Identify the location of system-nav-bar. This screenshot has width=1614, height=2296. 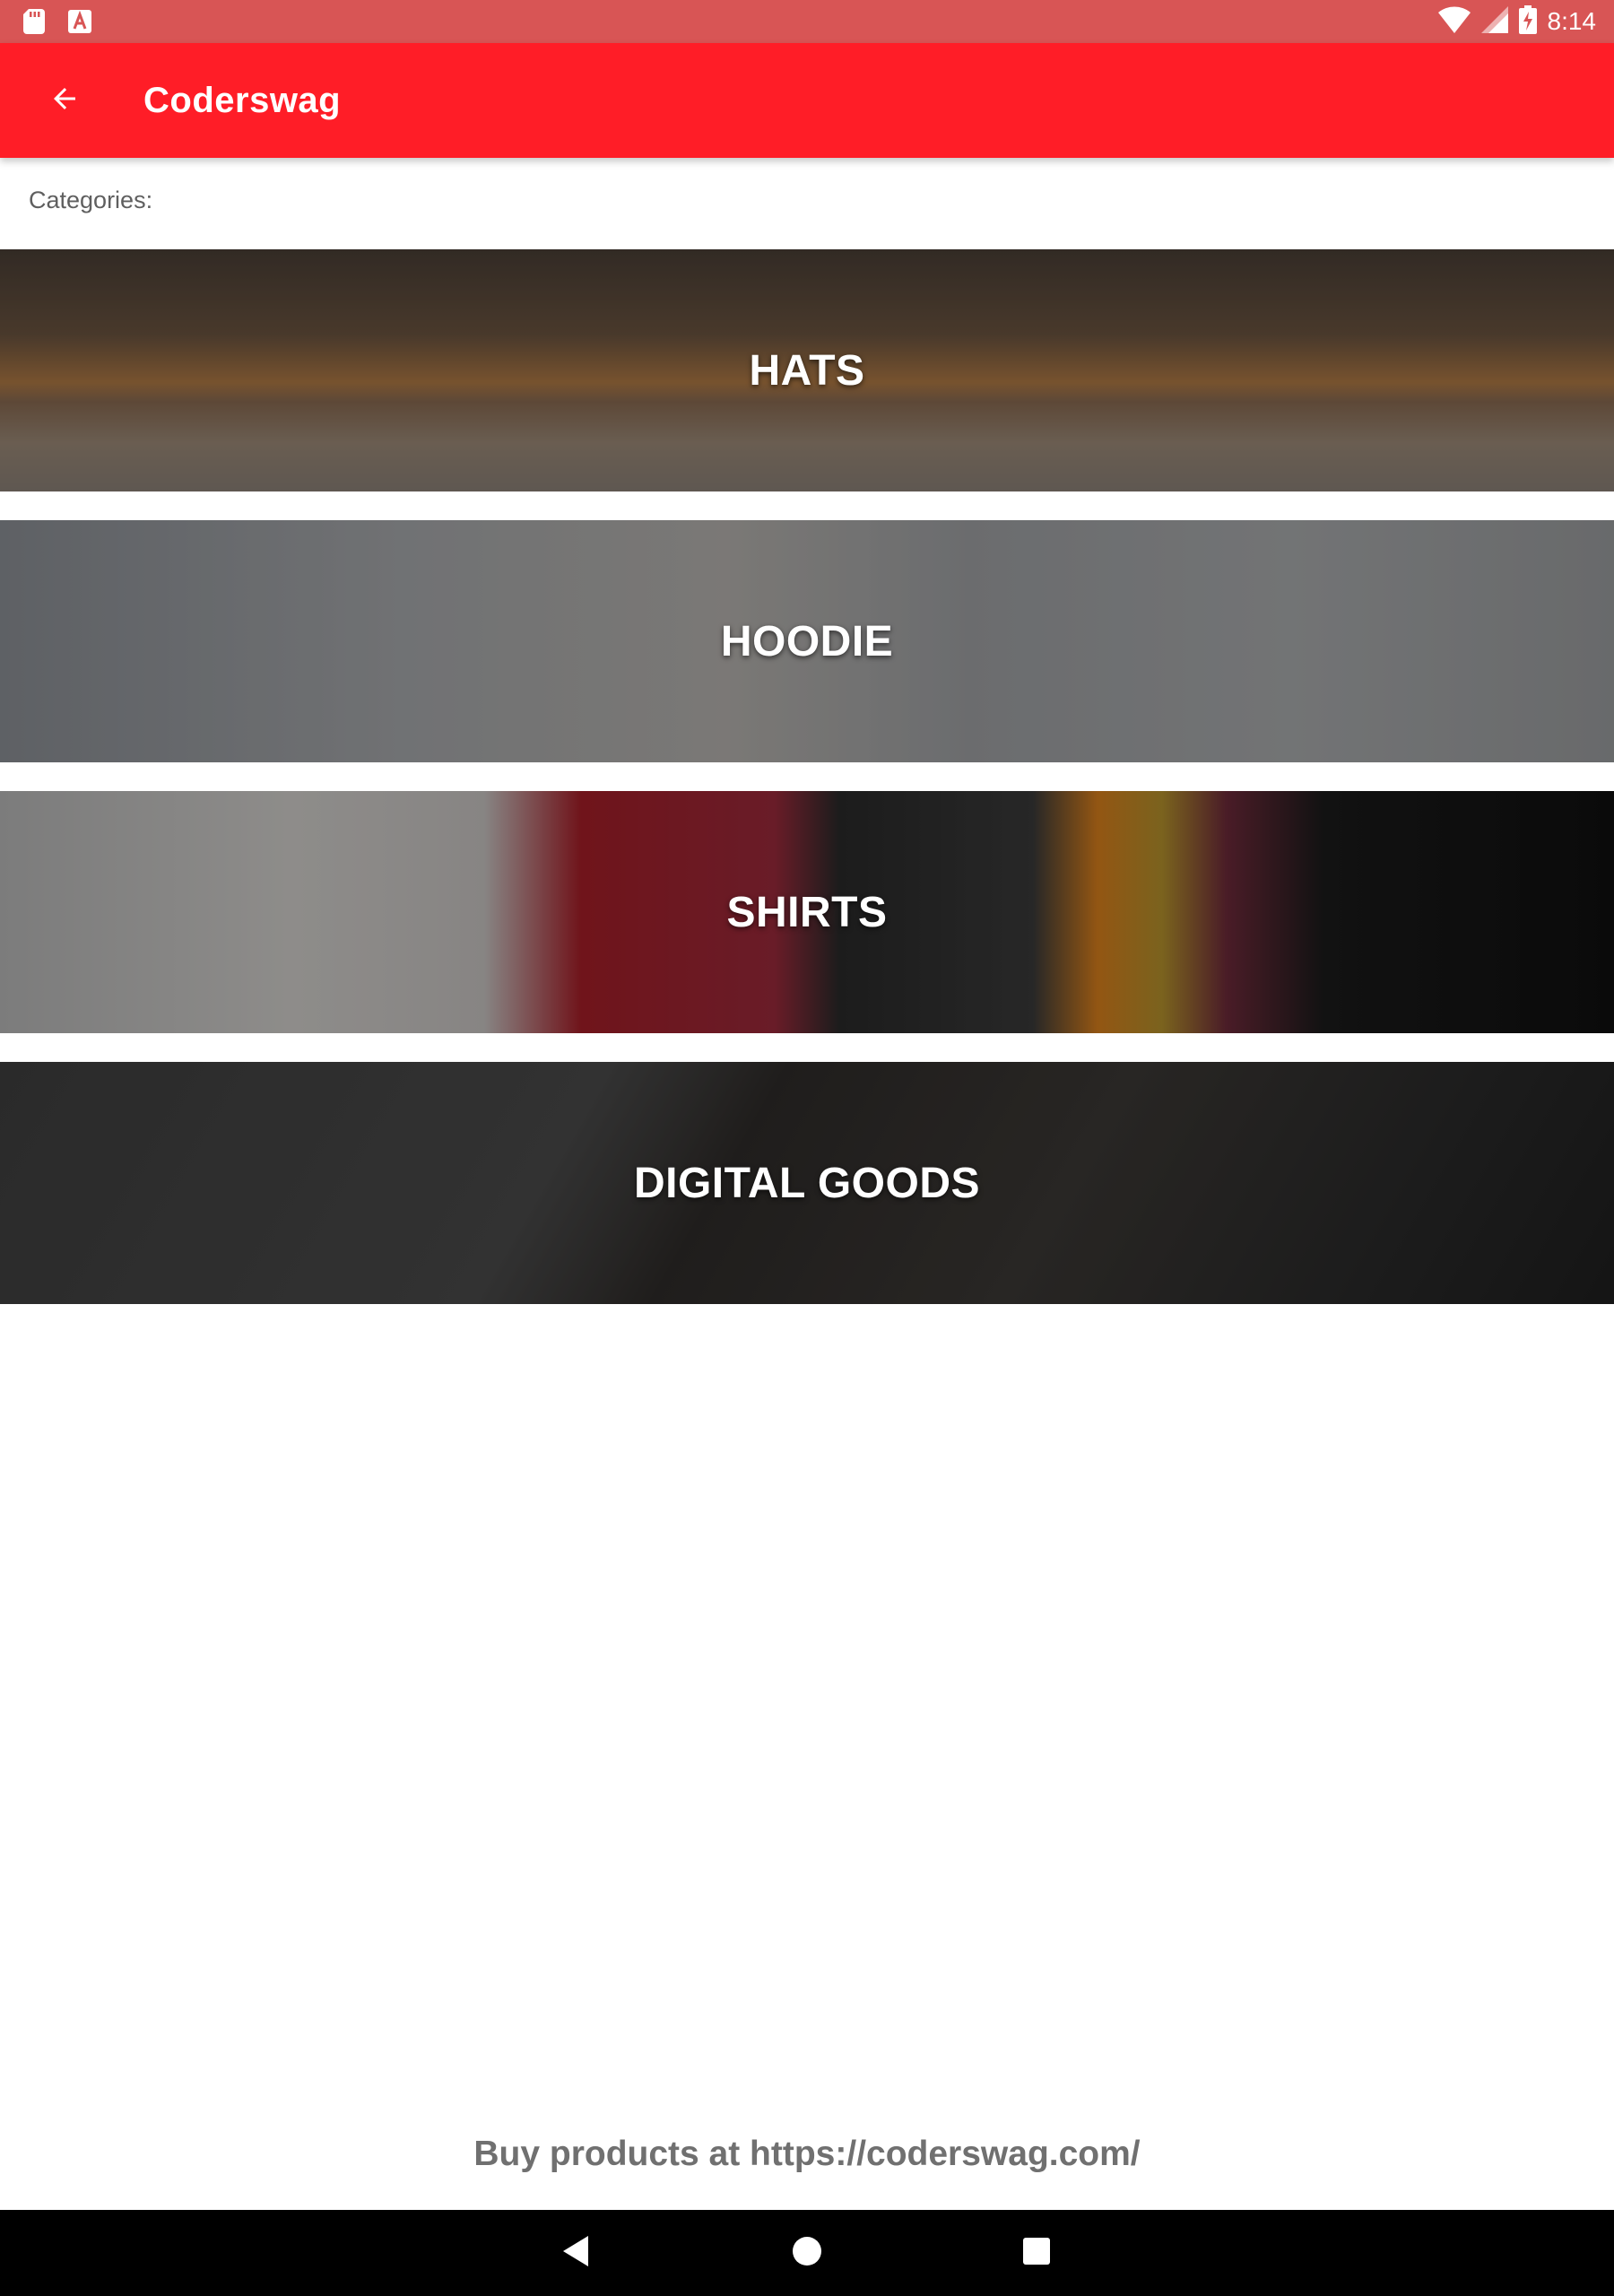
(807, 2253).